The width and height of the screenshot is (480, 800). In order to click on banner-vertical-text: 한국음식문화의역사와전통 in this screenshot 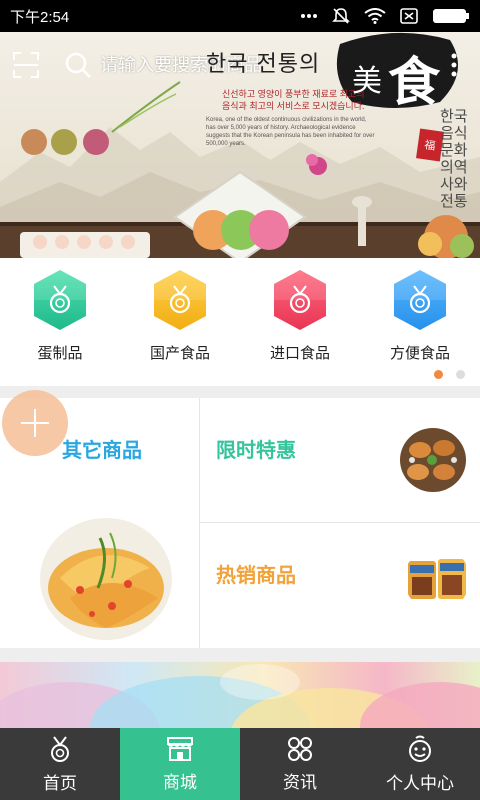, I will do `click(454, 158)`.